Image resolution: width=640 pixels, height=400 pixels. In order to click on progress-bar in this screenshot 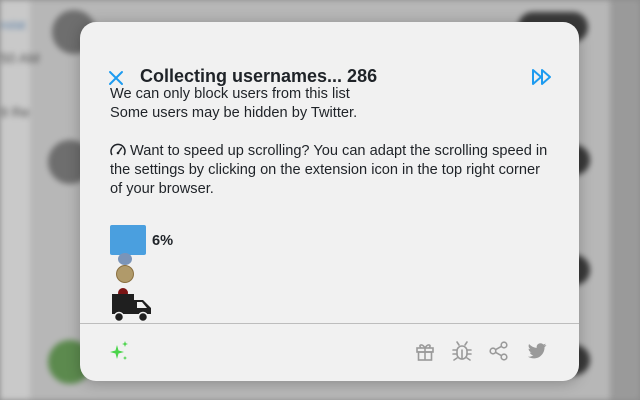, I will do `click(128, 240)`.